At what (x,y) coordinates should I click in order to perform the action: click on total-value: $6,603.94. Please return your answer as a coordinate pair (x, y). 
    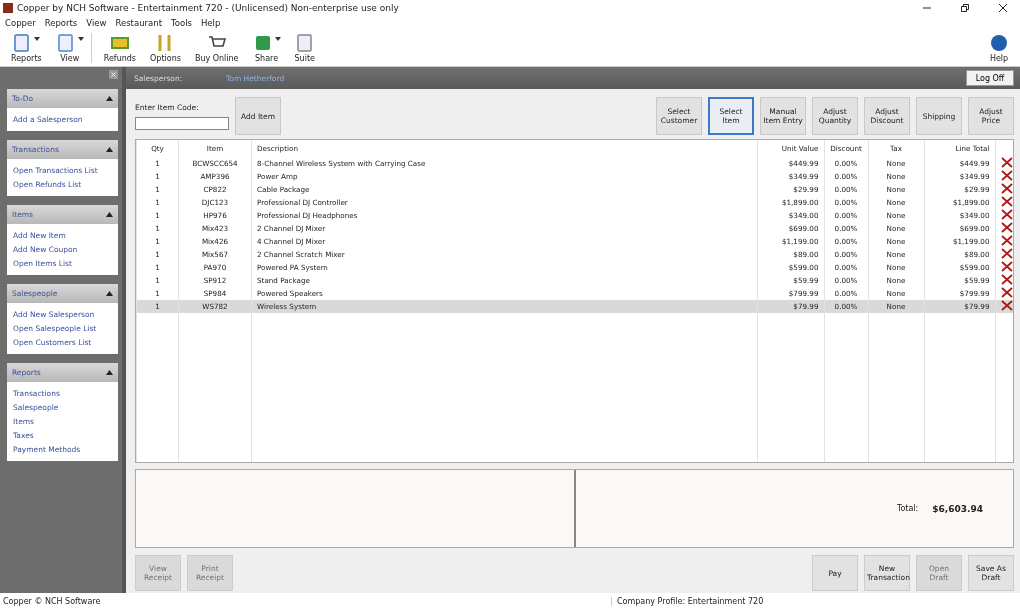
    Looking at the image, I should click on (957, 508).